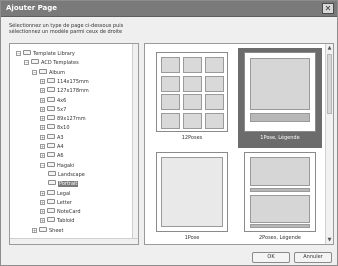  I want to click on layout-thumbnail: 2Poses, Légende, so click(280, 196).